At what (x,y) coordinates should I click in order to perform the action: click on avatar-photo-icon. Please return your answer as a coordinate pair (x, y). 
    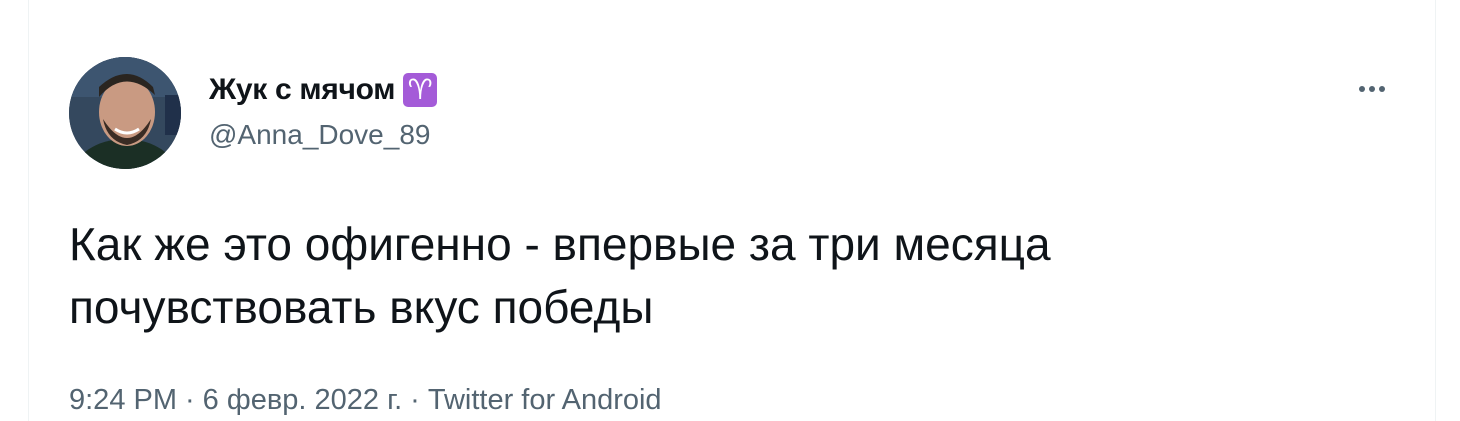
    Looking at the image, I should click on (125, 113).